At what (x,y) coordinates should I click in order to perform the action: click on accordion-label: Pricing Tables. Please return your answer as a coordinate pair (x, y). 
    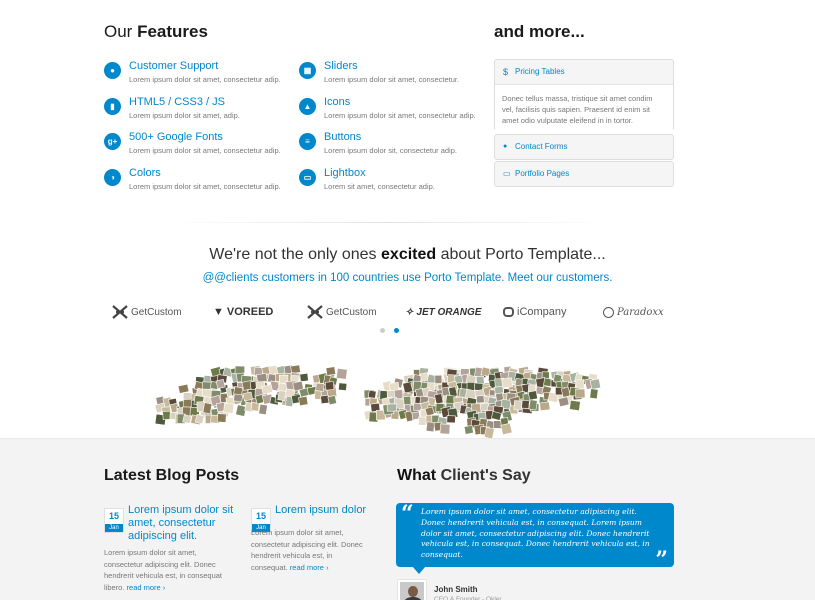
    Looking at the image, I should click on (540, 71).